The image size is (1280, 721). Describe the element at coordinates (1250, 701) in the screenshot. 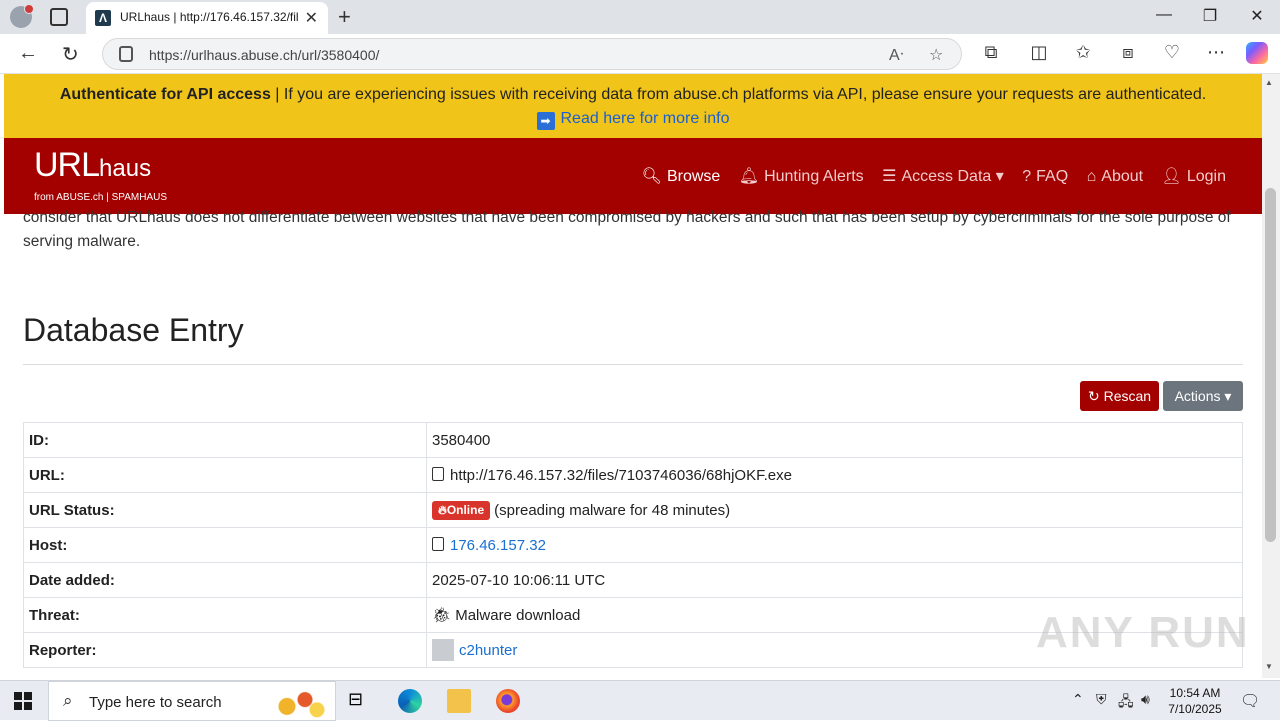

I see `notifications-icon: 🗨︎` at that location.